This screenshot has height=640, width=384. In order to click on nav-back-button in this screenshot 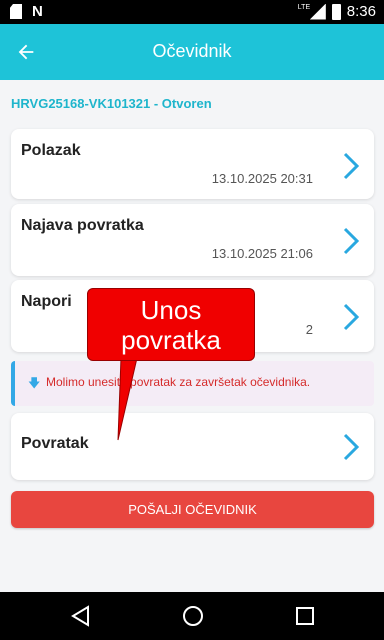, I will do `click(81, 616)`.